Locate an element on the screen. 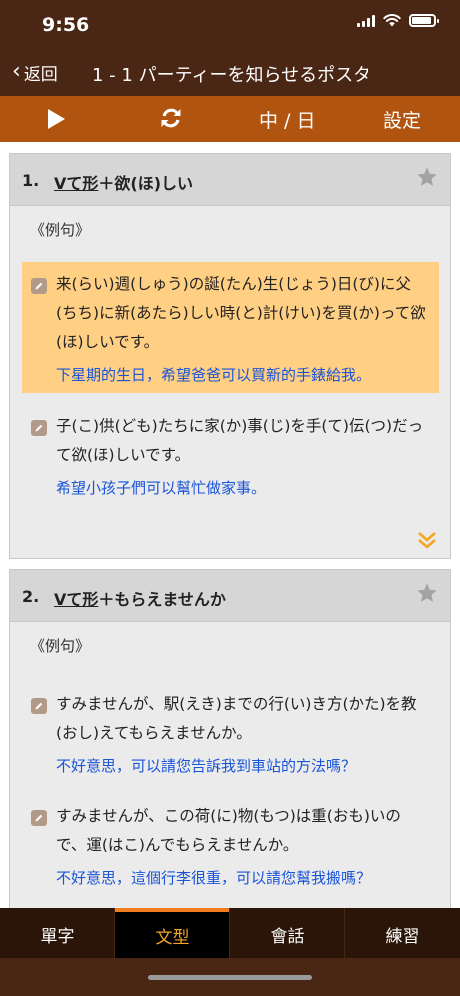  play-icon is located at coordinates (56, 119).